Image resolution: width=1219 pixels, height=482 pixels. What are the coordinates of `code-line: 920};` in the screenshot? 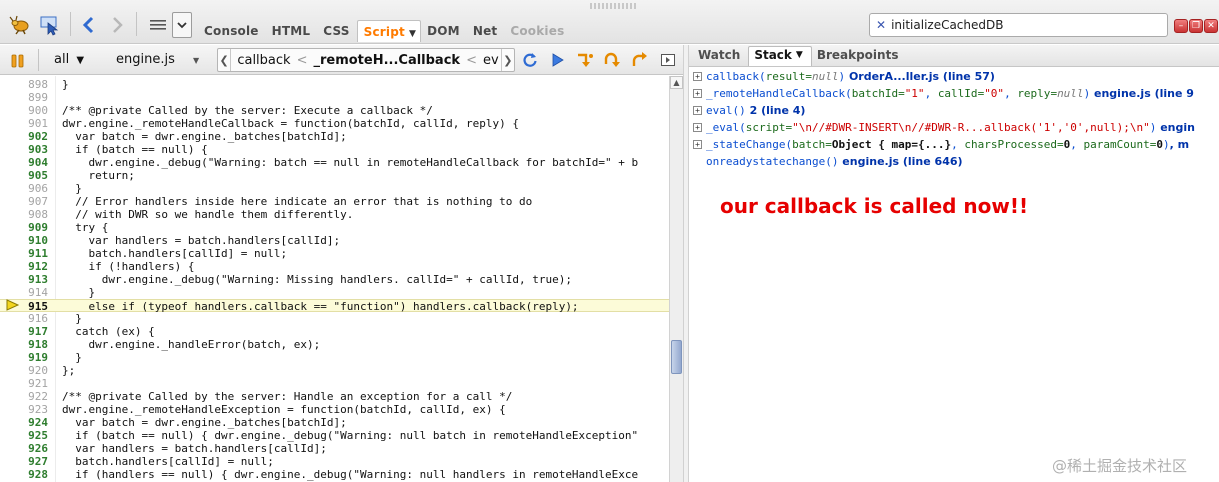 It's located at (334, 370).